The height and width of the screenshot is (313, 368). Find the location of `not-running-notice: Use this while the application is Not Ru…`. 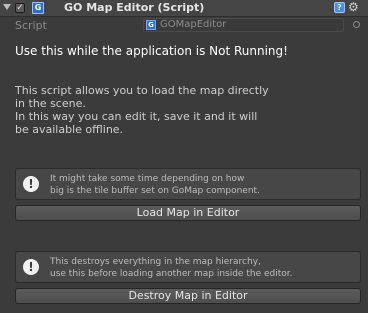

not-running-notice: Use this while the application is Not Ru… is located at coordinates (151, 51).